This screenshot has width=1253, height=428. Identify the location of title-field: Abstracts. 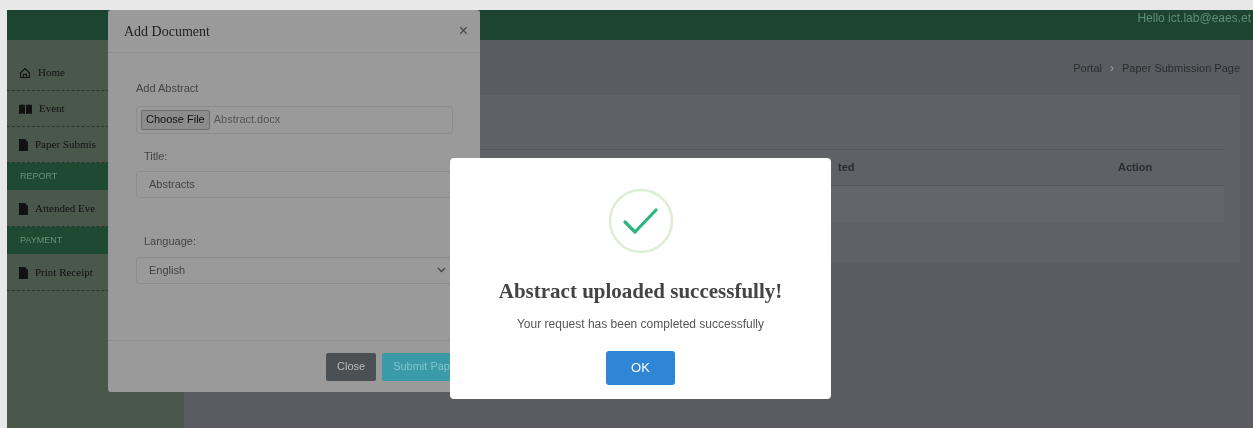
(294, 184).